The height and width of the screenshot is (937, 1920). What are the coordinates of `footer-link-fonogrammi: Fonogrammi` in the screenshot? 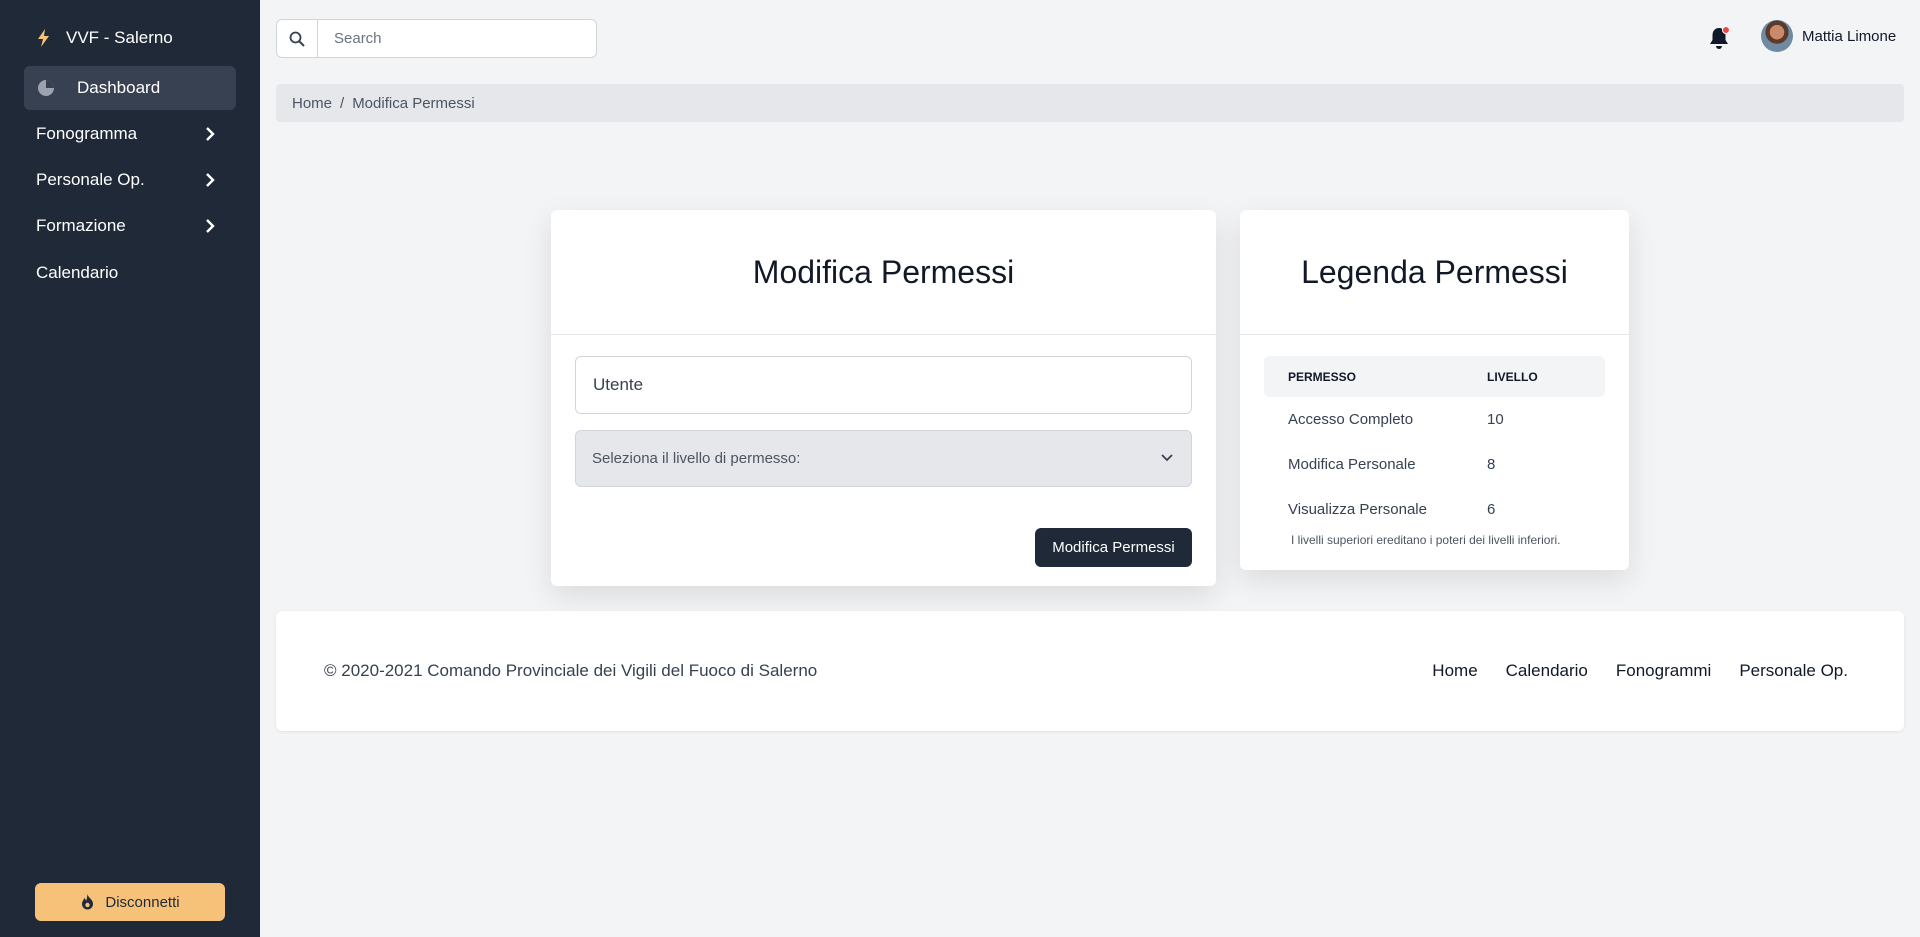 It's located at (1663, 671).